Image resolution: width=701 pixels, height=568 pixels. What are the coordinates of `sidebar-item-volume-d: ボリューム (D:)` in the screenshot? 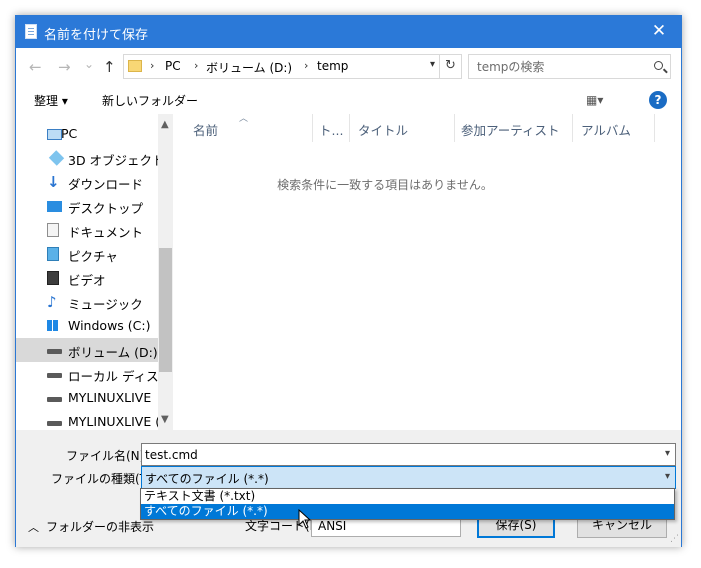 It's located at (87, 350).